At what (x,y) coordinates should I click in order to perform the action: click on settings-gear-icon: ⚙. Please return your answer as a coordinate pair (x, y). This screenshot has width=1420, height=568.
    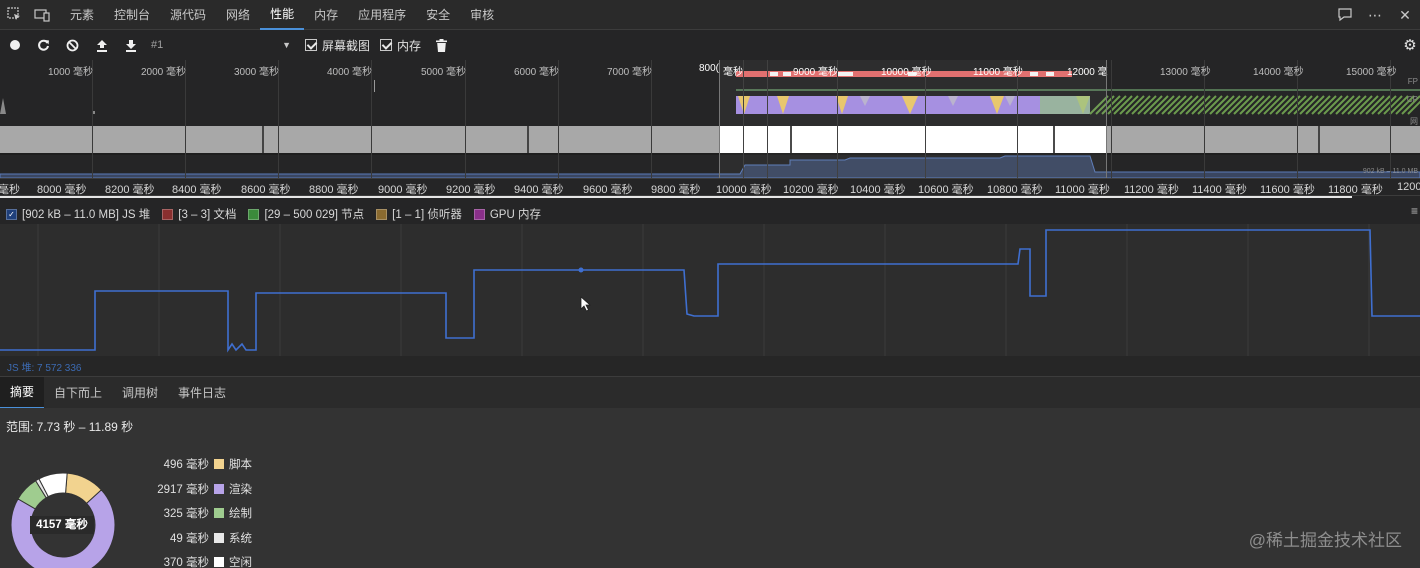
    Looking at the image, I should click on (1410, 45).